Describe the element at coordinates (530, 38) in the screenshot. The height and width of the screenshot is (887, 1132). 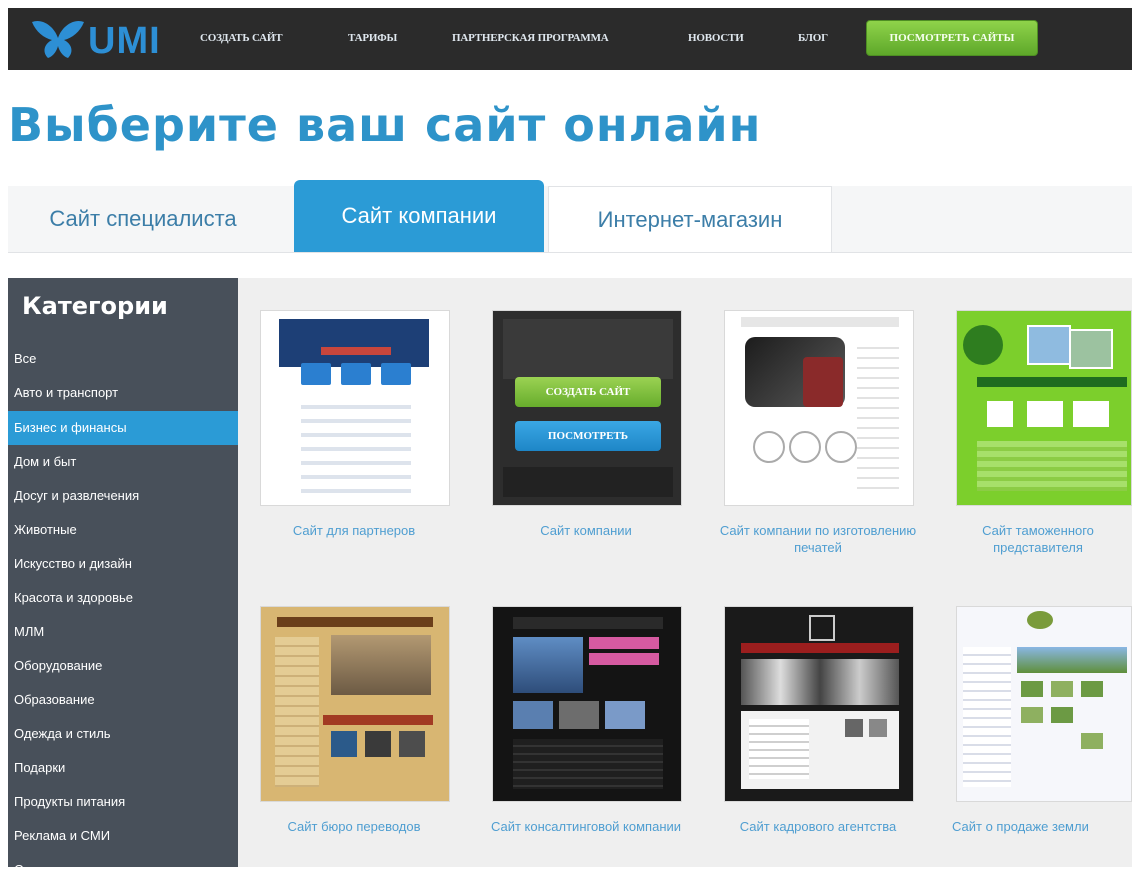
I see `nav-partner-program: Партнерская программа` at that location.